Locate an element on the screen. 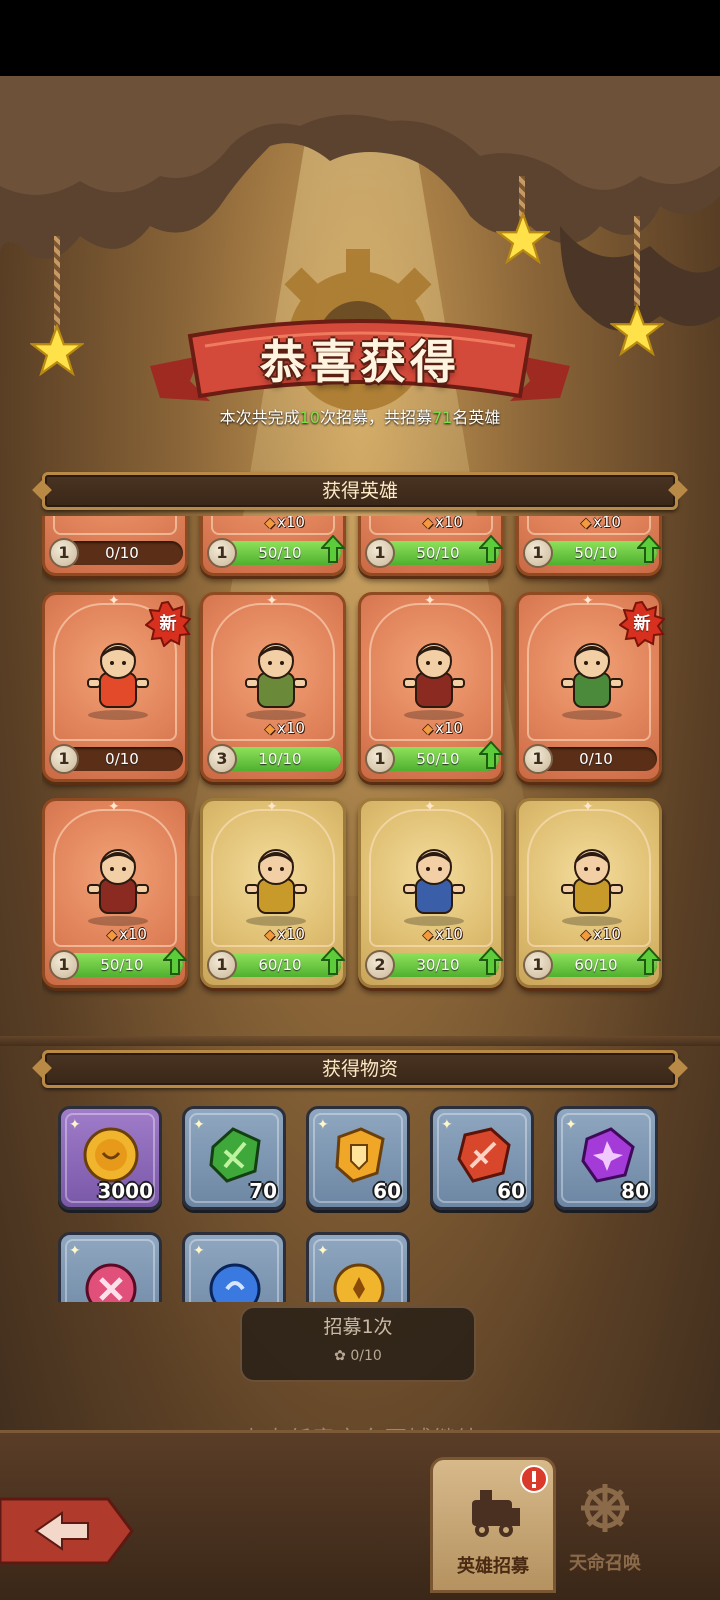 The image size is (720, 1600). hero-progress-bar: 10/10 3 is located at coordinates (274, 759).